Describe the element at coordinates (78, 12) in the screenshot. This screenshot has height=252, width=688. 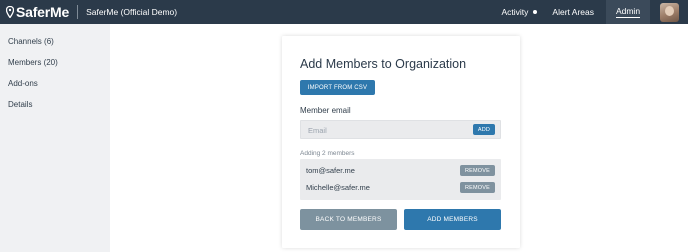
I see `logo-divider` at that location.